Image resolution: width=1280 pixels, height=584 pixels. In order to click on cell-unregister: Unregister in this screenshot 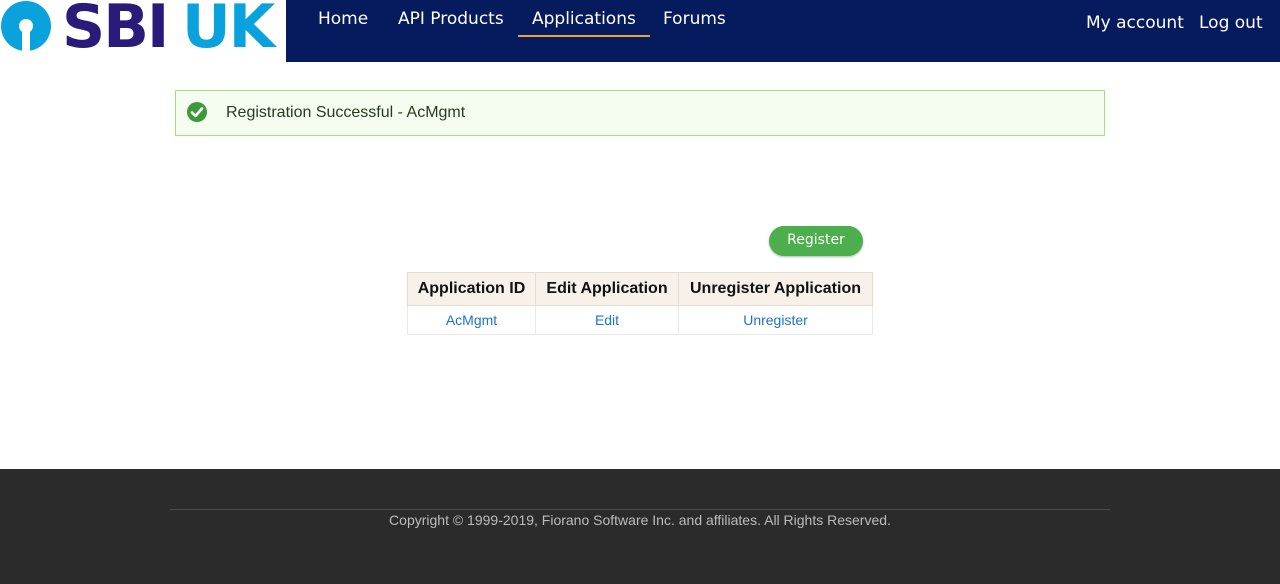, I will do `click(775, 320)`.